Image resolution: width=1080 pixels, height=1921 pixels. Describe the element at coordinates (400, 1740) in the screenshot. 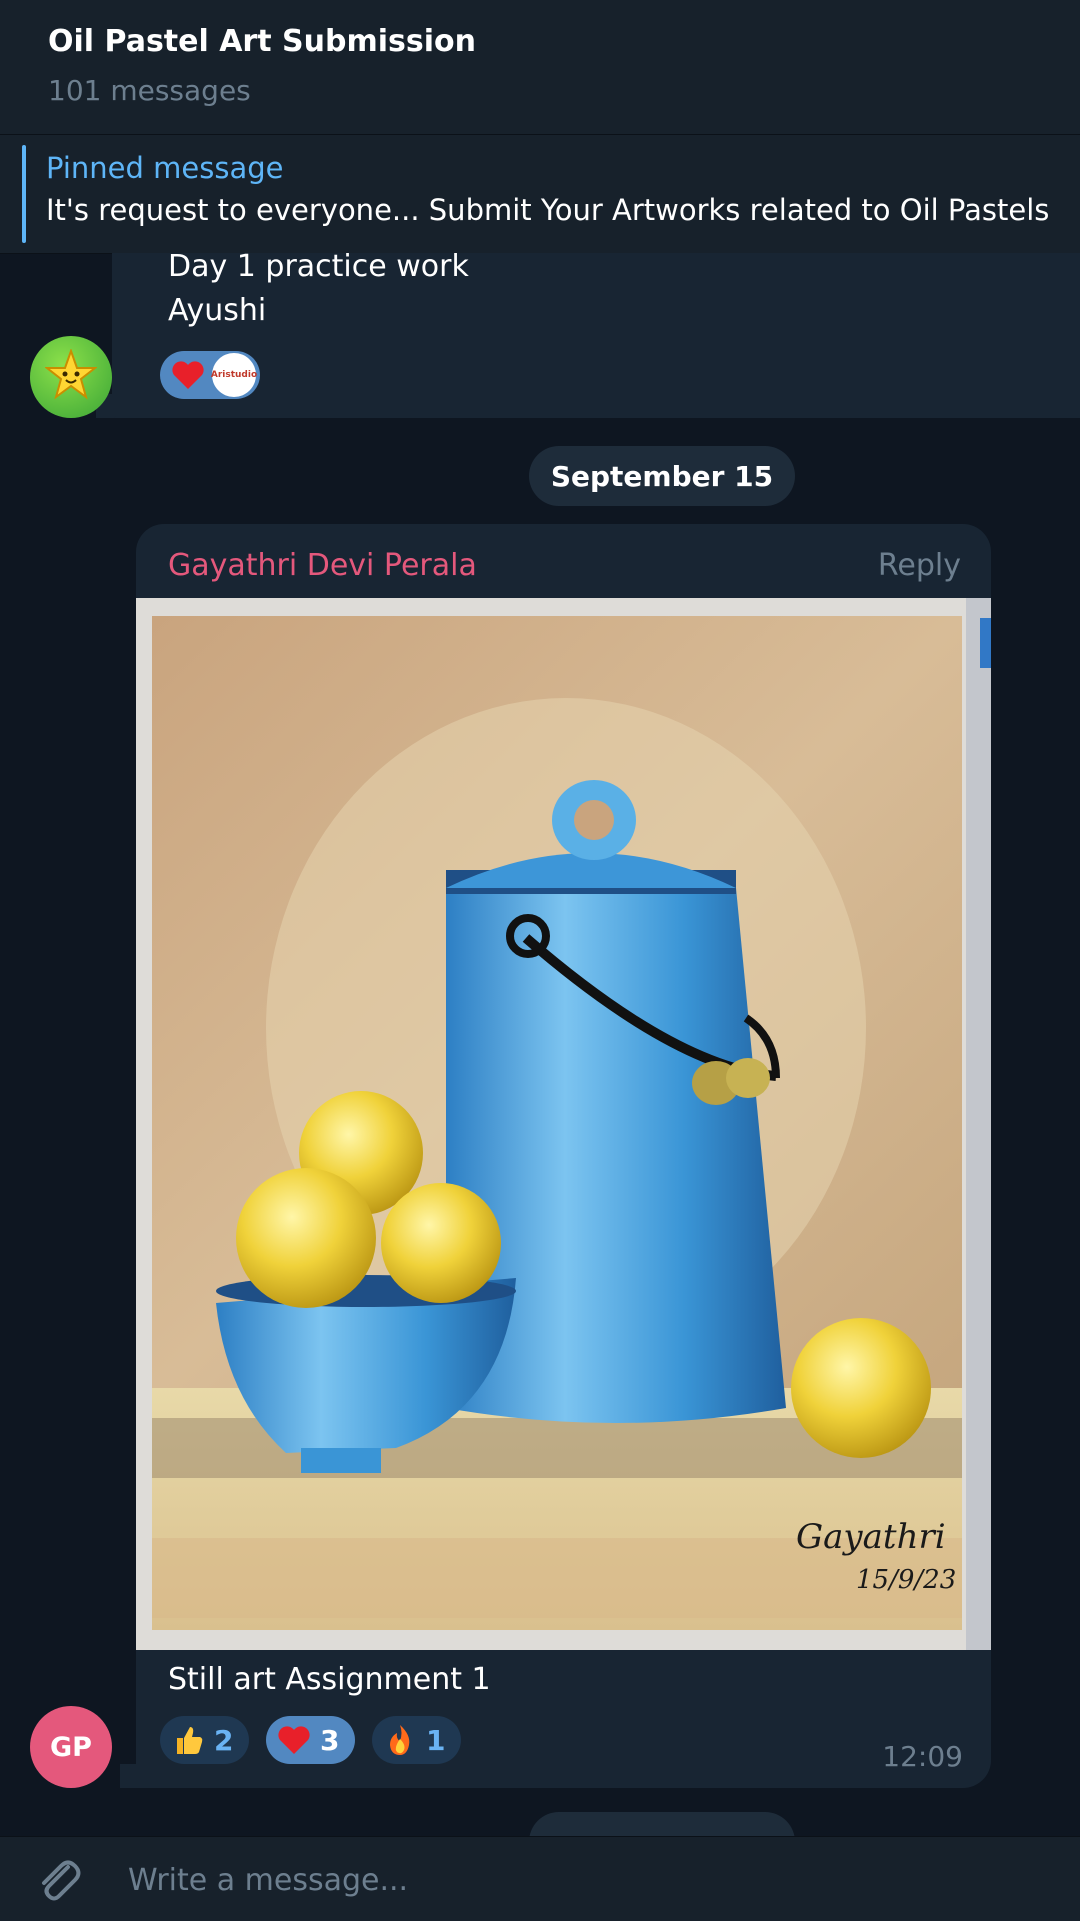

I see `fire-icon` at that location.